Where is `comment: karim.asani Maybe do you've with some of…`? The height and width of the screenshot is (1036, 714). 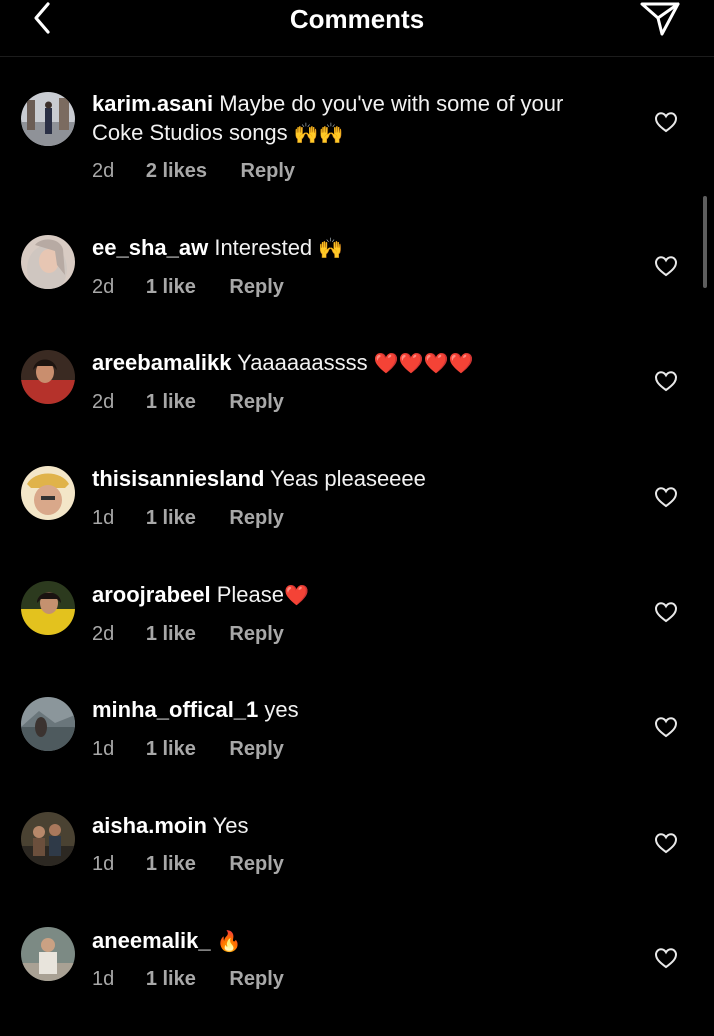
comment: karim.asani Maybe do you've with some of… is located at coordinates (357, 143).